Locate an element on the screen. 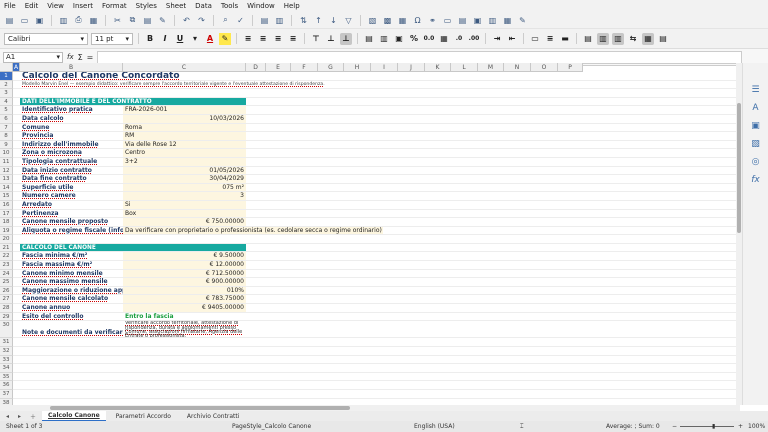  column-header-g: G is located at coordinates (331, 67).